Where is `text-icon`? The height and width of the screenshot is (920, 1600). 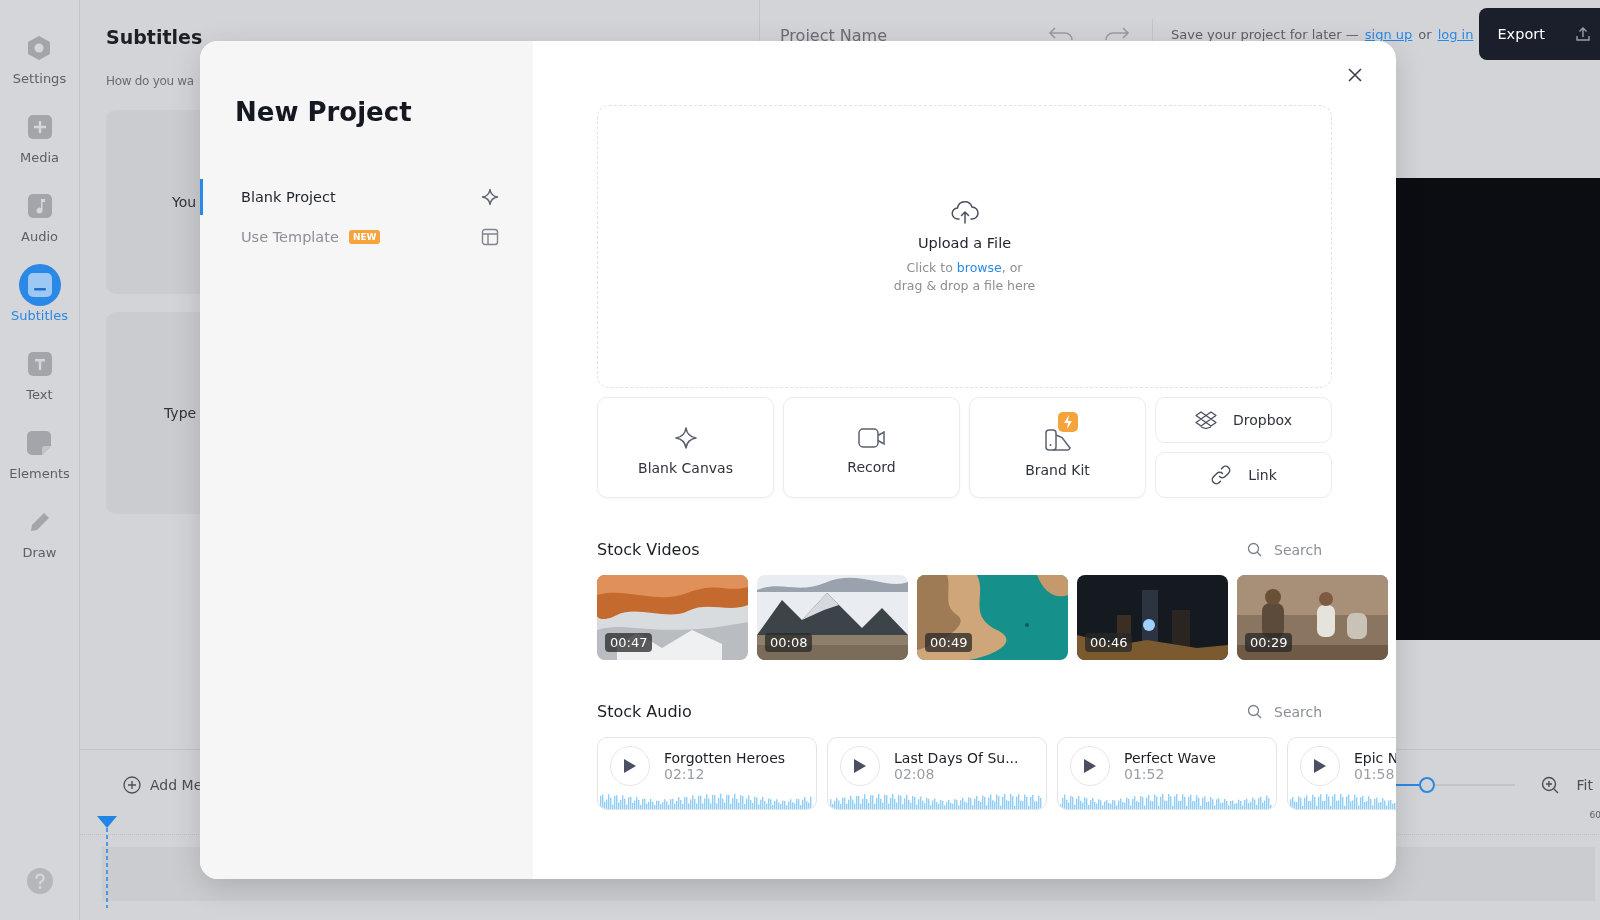
text-icon is located at coordinates (39, 364).